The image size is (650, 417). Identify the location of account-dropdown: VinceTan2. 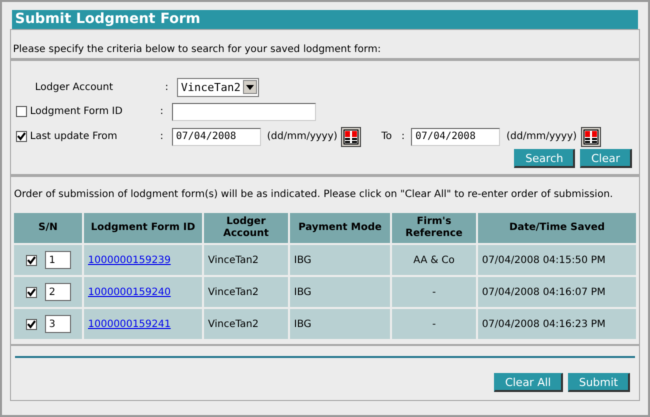
(218, 87).